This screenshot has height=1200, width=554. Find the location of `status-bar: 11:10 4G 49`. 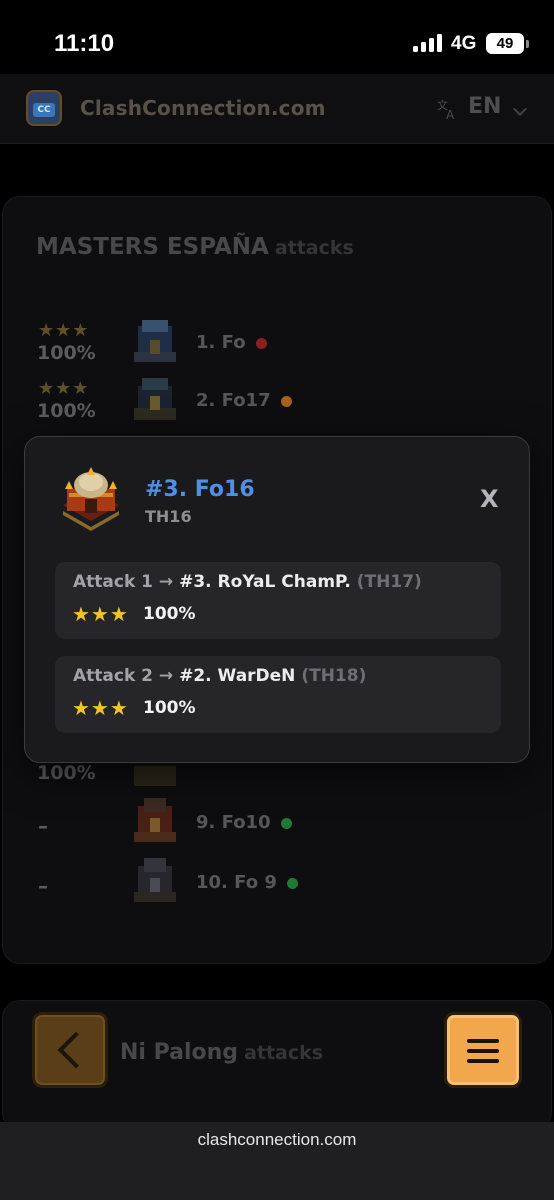

status-bar: 11:10 4G 49 is located at coordinates (277, 37).